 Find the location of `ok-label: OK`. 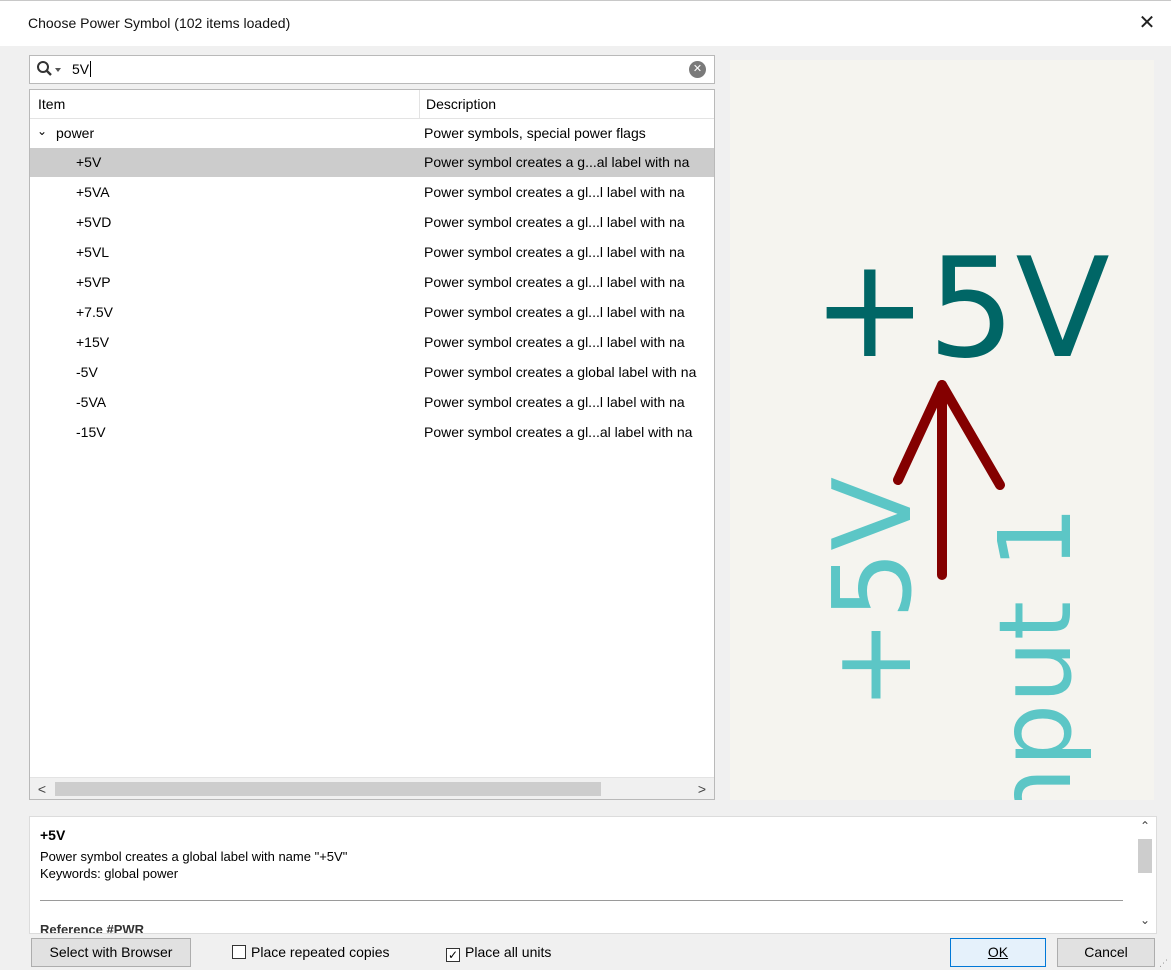

ok-label: OK is located at coordinates (998, 952).